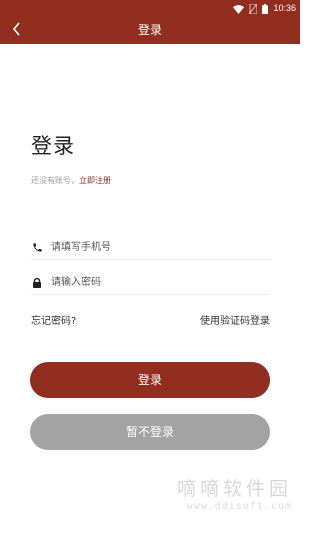 Image resolution: width=320 pixels, height=534 pixels. I want to click on forgot-password-link: 忘记密码?, so click(53, 322).